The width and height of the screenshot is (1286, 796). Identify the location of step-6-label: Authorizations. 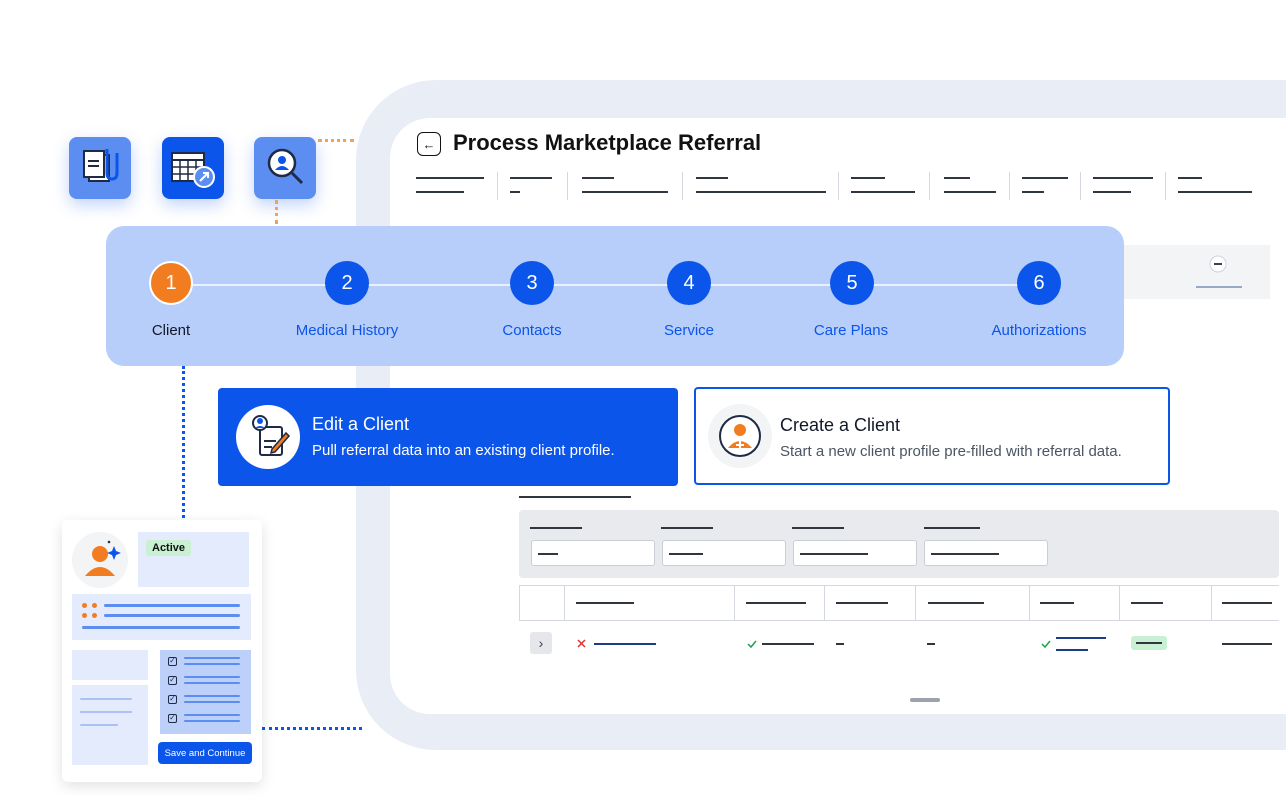
(1038, 330).